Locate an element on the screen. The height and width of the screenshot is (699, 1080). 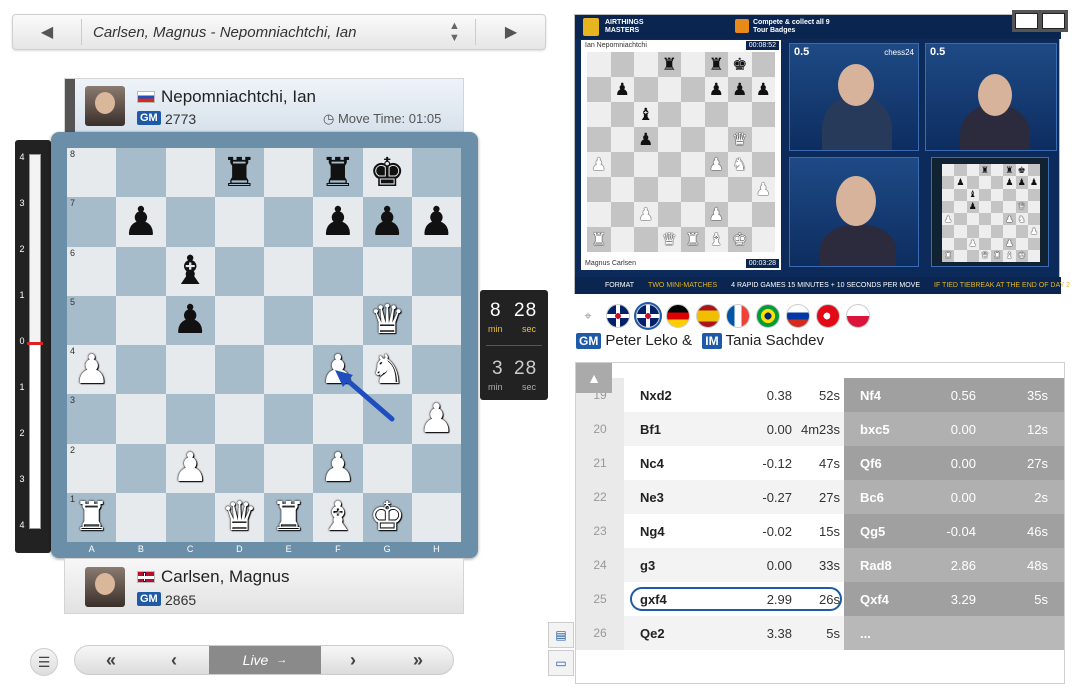
white-bishop-icon: ♝ is located at coordinates (338, 517).